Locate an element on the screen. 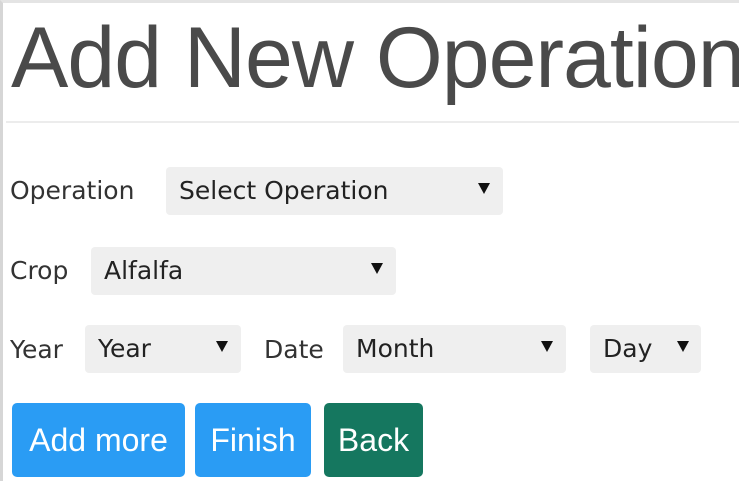 The height and width of the screenshot is (481, 739). month-select: Month is located at coordinates (454, 349).